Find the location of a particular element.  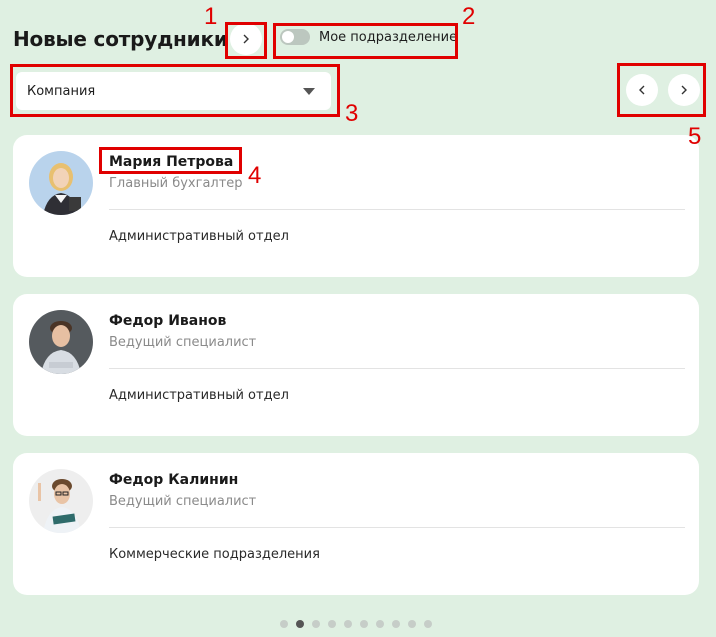

annotation-number-1: 1 is located at coordinates (211, 16).